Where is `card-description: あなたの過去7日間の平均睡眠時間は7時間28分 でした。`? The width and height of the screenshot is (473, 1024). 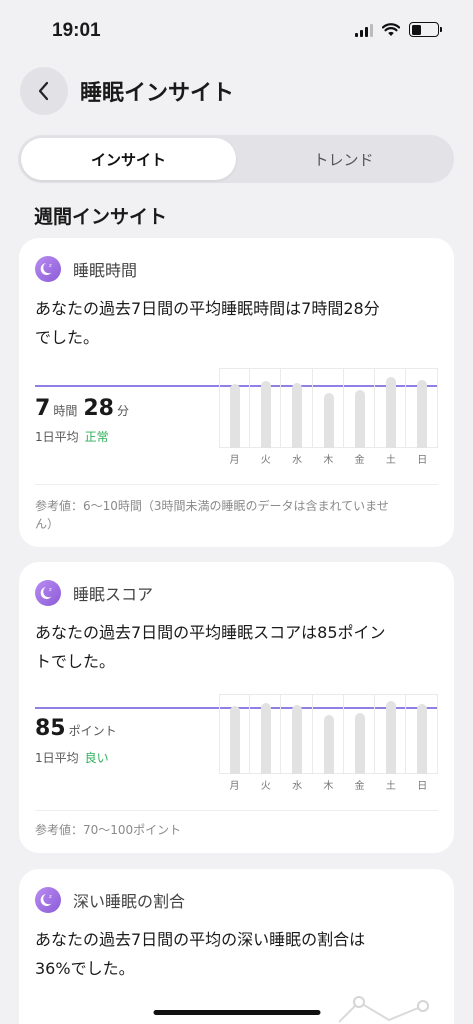
card-description: あなたの過去7日間の平均睡眠時間は7時間28分 でした。 is located at coordinates (236, 323).